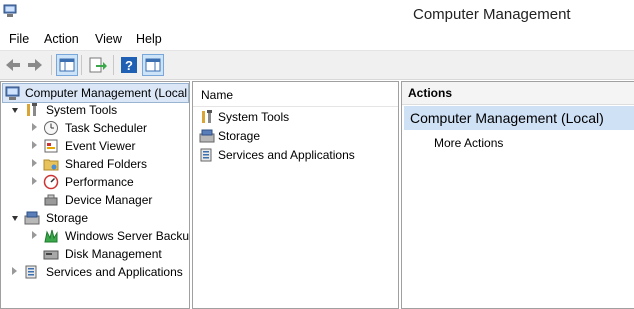 This screenshot has height=309, width=634. Describe the element at coordinates (19, 39) in the screenshot. I see `menu-file: File` at that location.